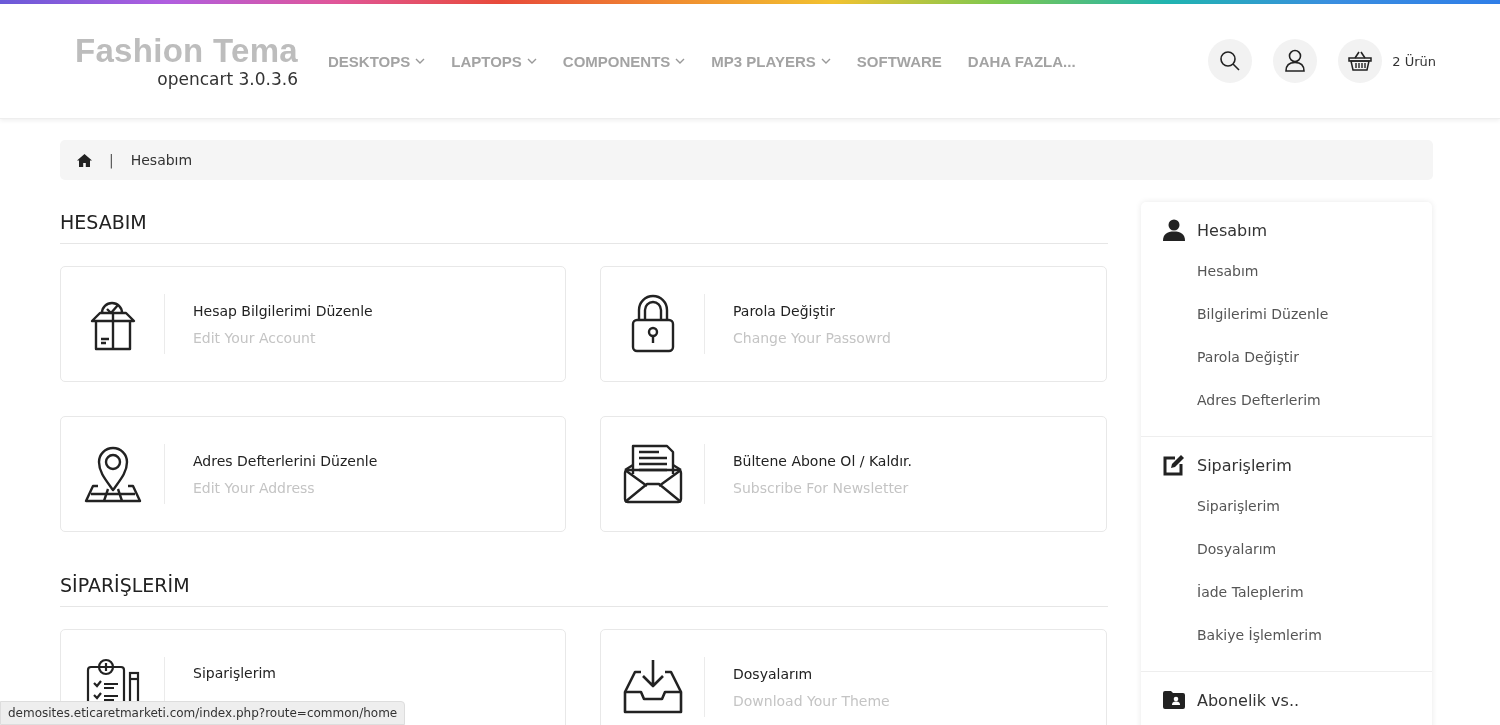 The width and height of the screenshot is (1500, 725). What do you see at coordinates (584, 590) in the screenshot?
I see `section-title: SİPARİŞLERİM` at bounding box center [584, 590].